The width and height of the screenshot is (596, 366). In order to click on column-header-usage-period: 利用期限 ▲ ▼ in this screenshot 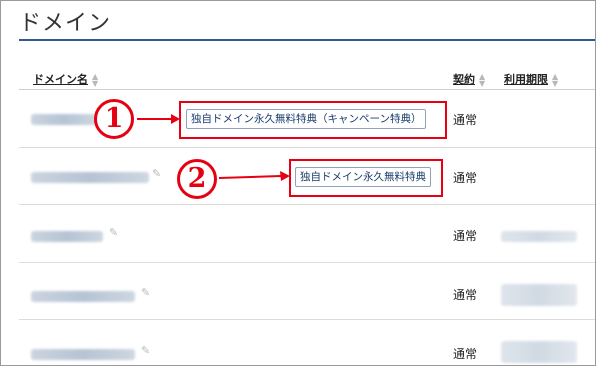, I will do `click(531, 79)`.